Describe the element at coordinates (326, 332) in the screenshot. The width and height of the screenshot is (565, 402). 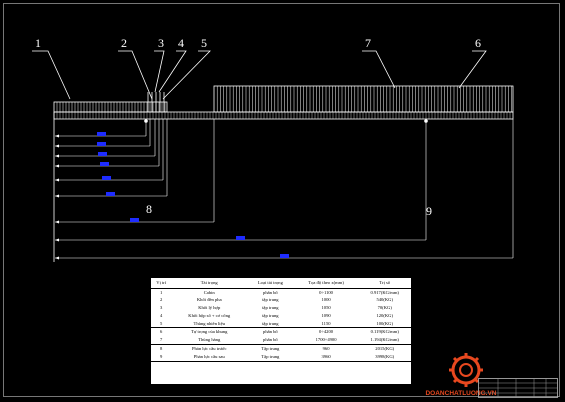
I see `table-cell: 0÷4200` at that location.